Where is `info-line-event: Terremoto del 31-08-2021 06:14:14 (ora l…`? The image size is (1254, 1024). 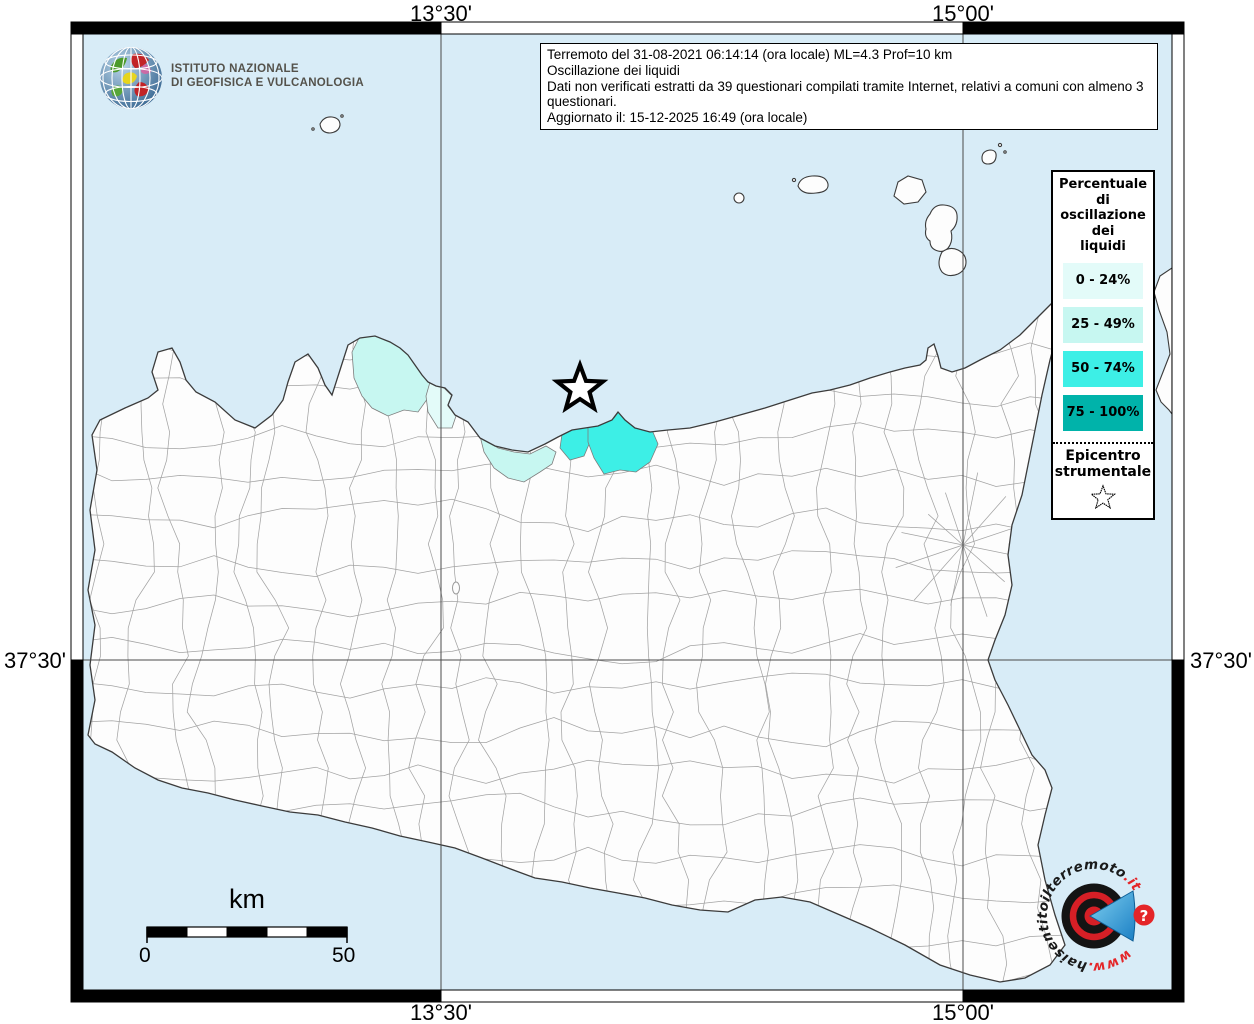 info-line-event: Terremoto del 31-08-2021 06:14:14 (ora l… is located at coordinates (750, 54).